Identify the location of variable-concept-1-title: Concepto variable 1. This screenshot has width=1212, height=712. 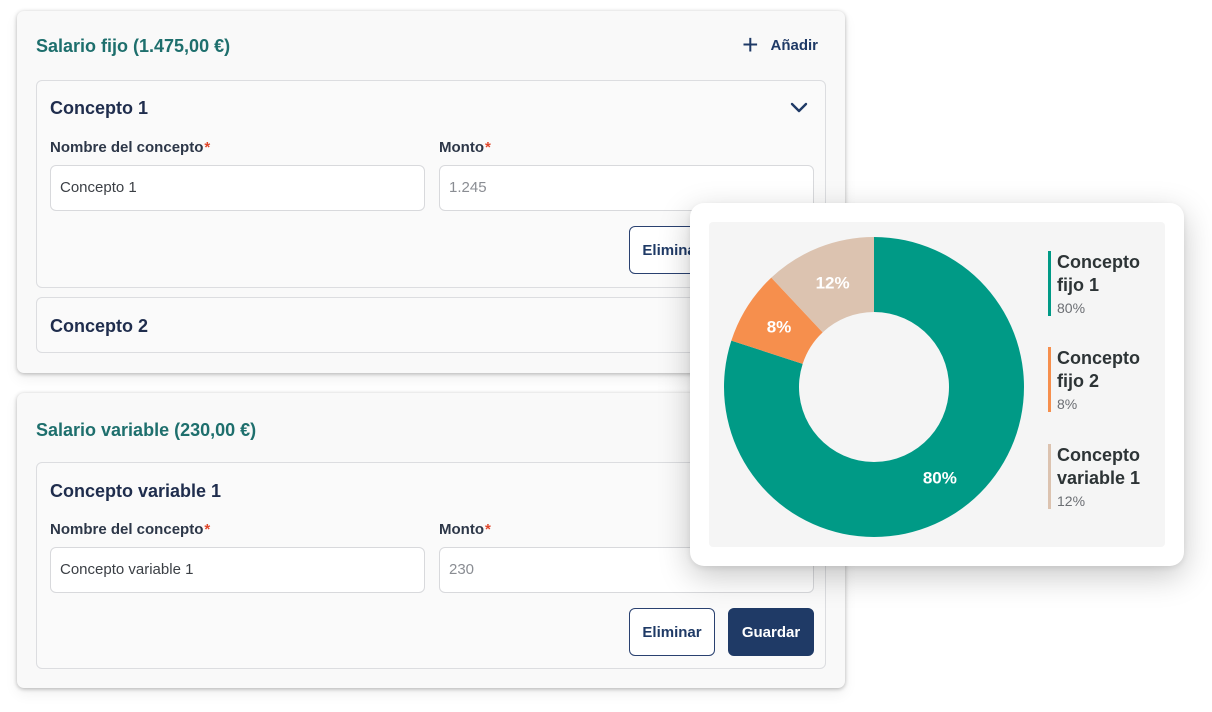
(136, 491).